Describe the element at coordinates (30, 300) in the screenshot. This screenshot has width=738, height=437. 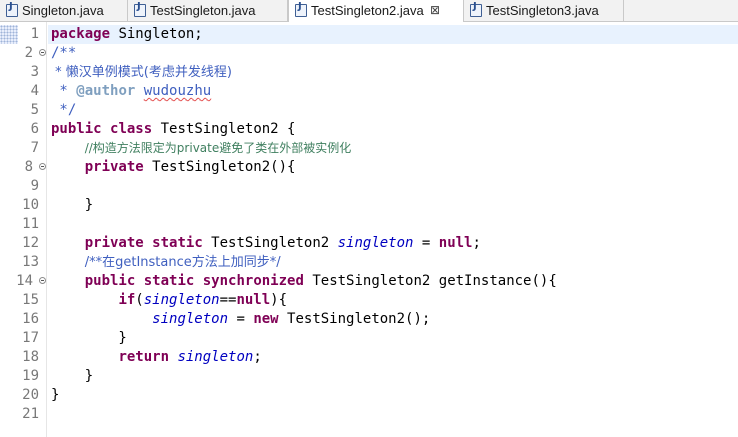
I see `line-number: 15` at that location.